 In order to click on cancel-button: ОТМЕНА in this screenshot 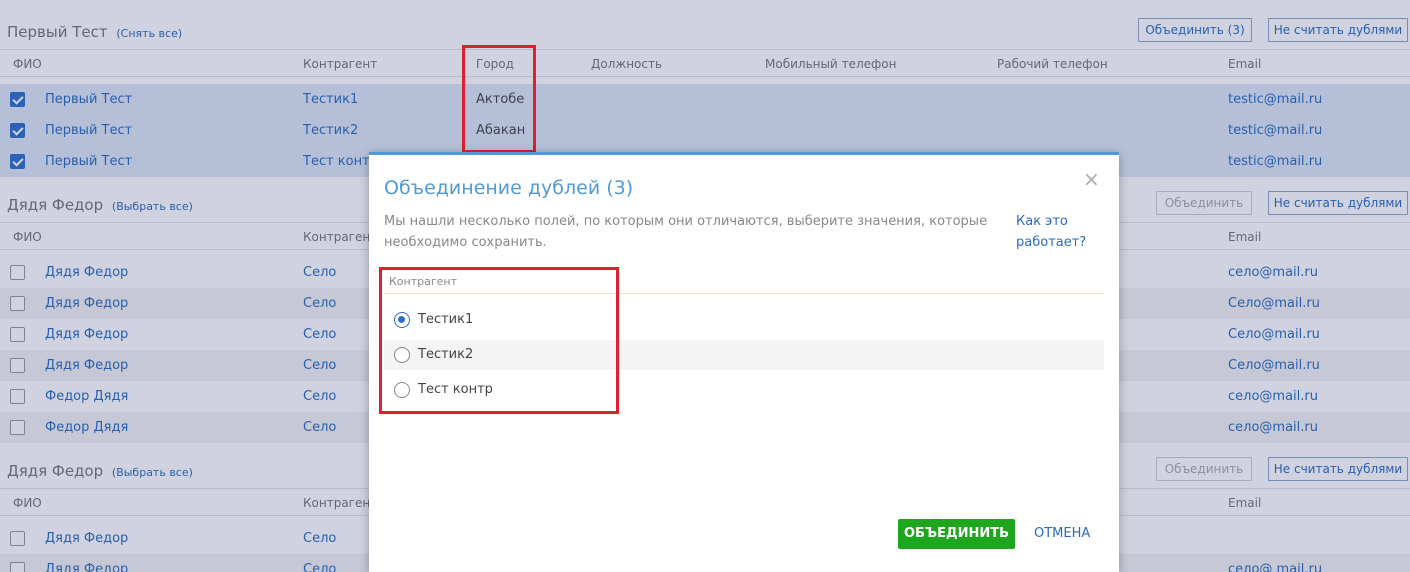, I will do `click(1062, 533)`.